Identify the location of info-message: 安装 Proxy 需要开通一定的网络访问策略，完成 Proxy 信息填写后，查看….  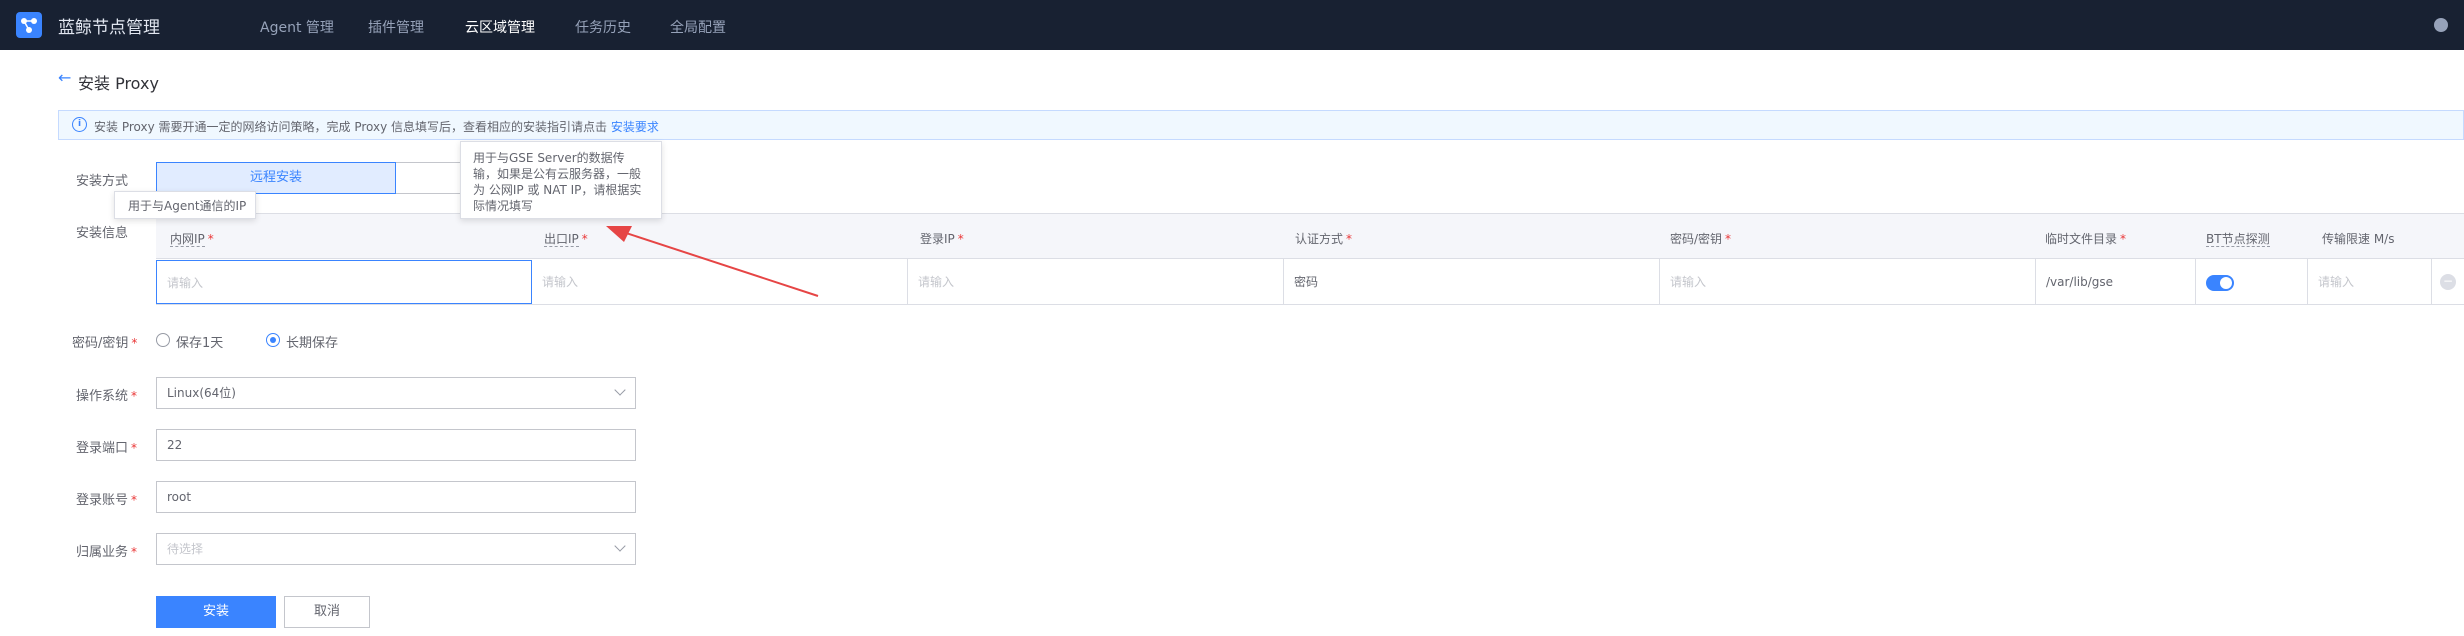
(351, 127).